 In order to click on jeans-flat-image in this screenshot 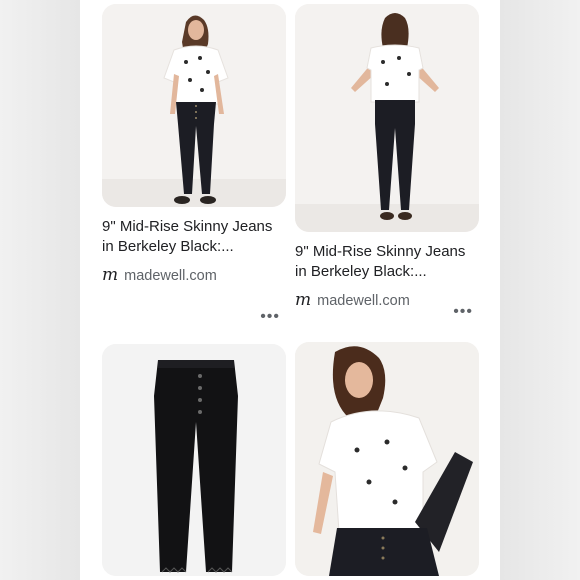, I will do `click(194, 460)`.